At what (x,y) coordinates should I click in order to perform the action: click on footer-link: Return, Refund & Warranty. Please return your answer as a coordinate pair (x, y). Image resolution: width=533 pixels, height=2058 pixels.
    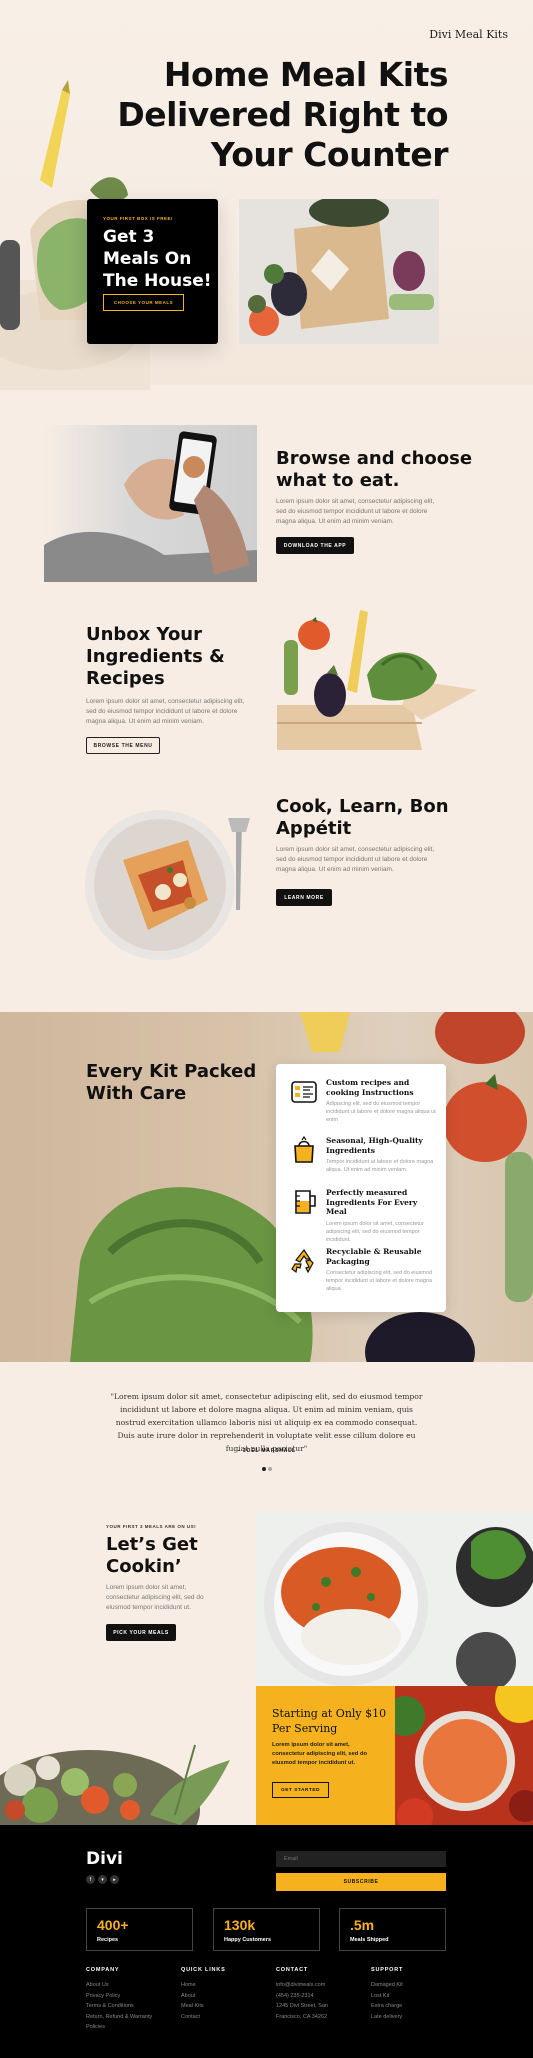
    Looking at the image, I should click on (119, 2017).